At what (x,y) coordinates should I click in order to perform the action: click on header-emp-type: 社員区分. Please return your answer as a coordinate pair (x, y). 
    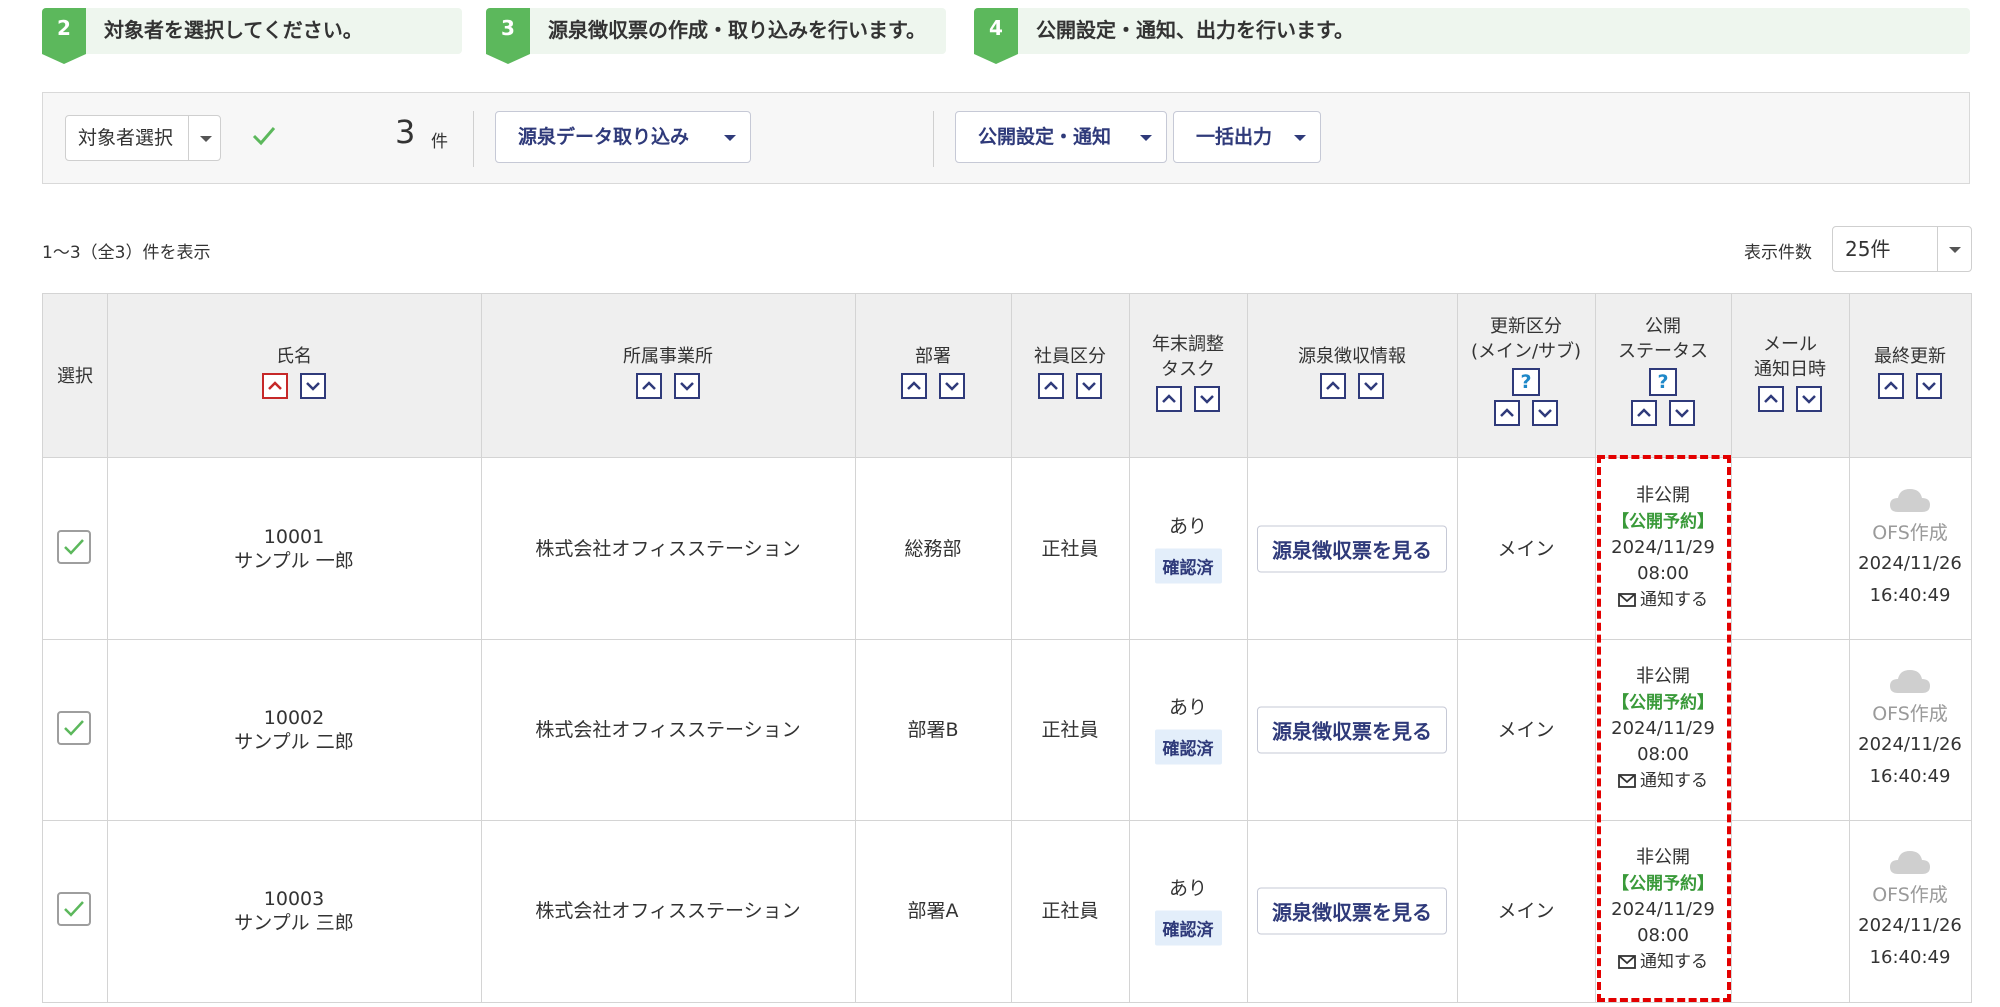
    Looking at the image, I should click on (1070, 376).